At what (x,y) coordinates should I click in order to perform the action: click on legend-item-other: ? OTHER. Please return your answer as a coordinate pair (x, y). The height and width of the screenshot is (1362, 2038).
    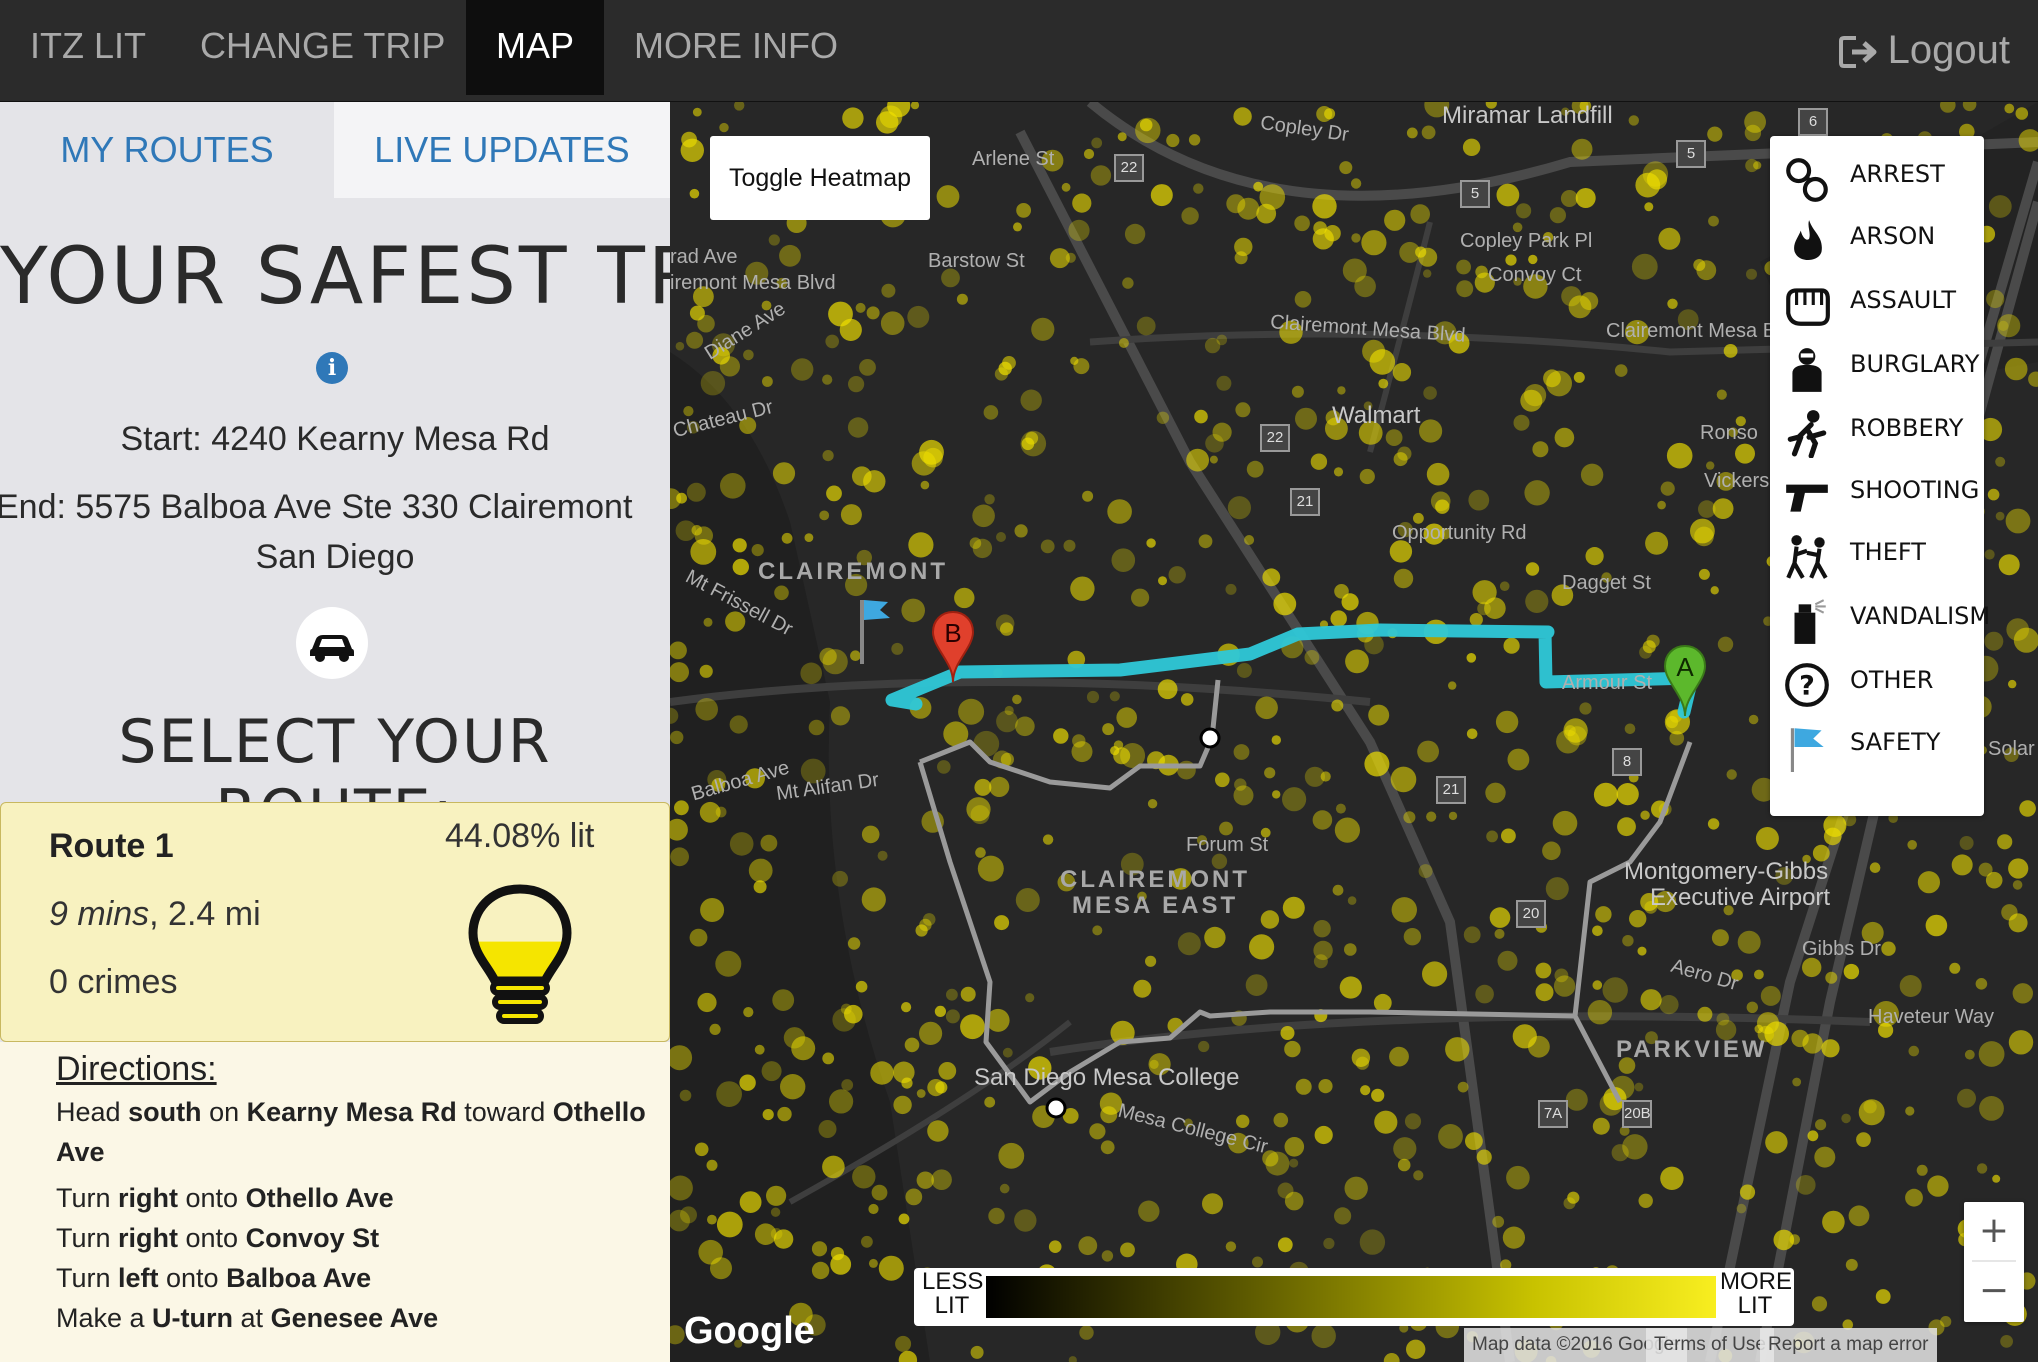
    Looking at the image, I should click on (1877, 682).